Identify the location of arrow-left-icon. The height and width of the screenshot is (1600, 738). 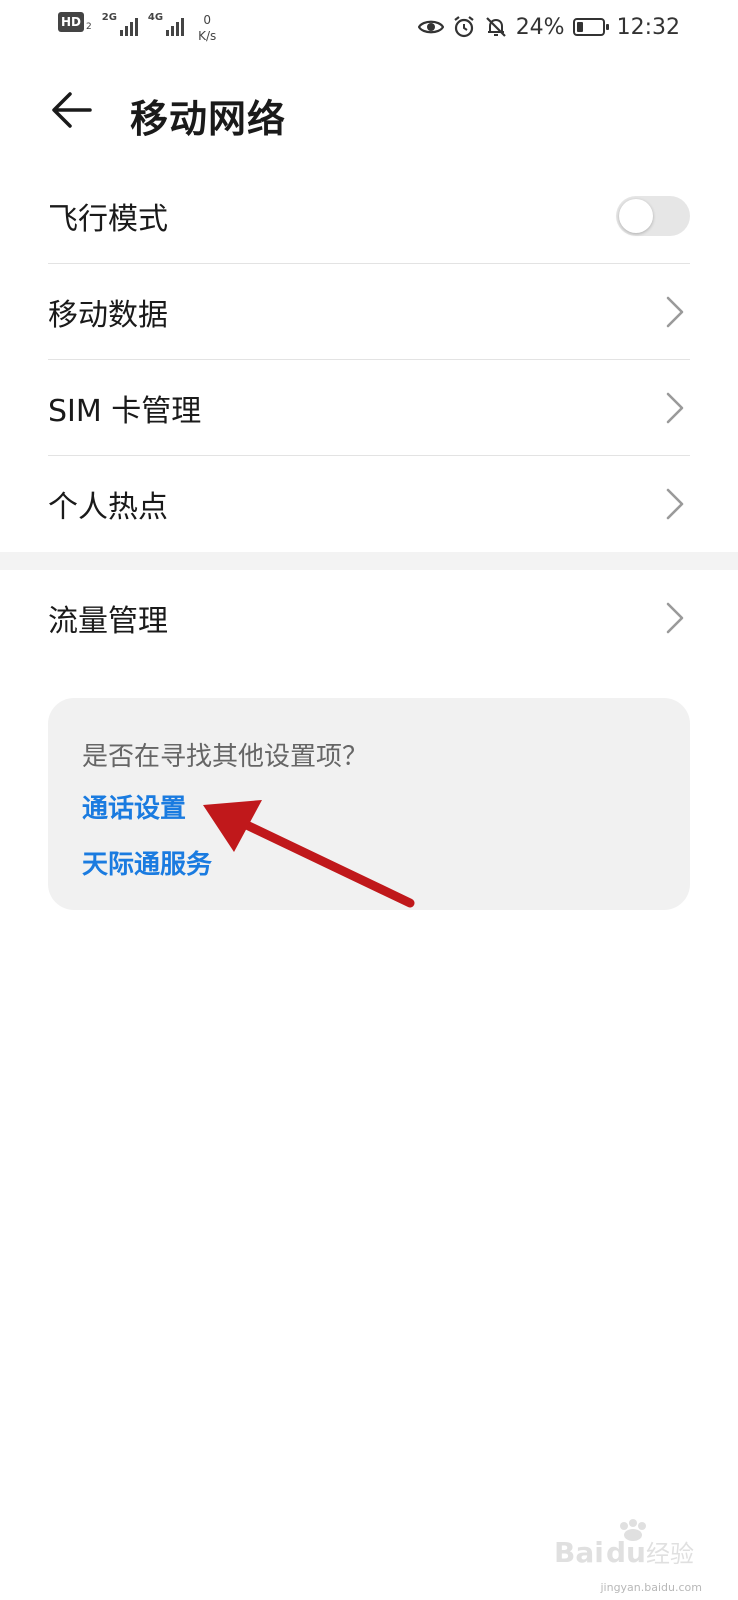
(72, 110).